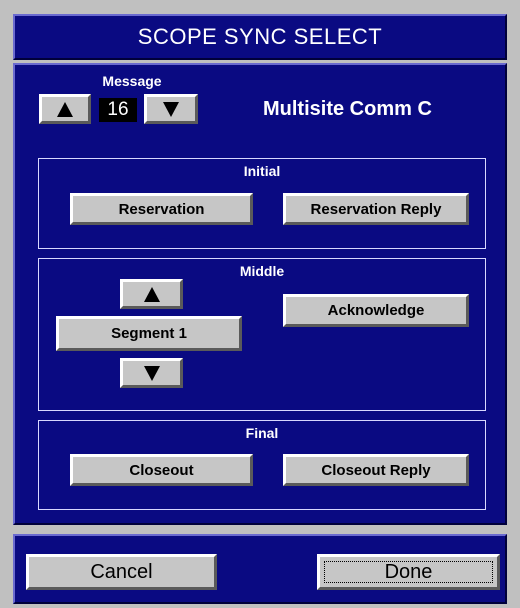  I want to click on message-number: 16, so click(118, 110).